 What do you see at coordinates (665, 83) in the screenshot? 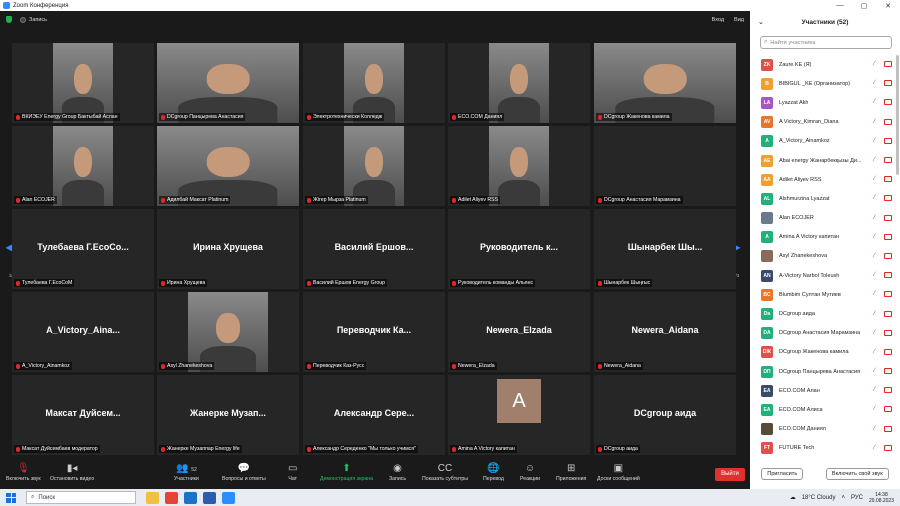
I see `participant-tile: DCgroup Жакенова камила` at bounding box center [665, 83].